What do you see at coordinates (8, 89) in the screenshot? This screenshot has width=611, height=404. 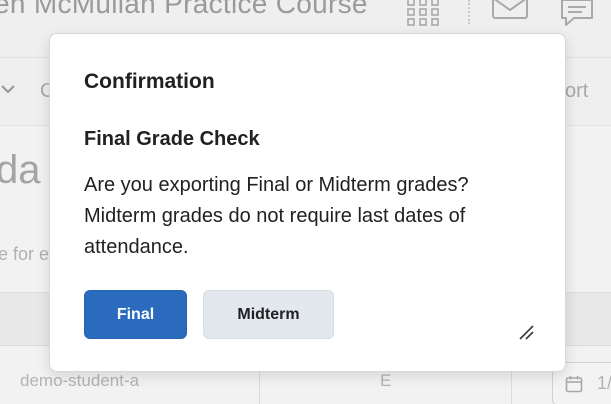 I see `chevron-down-icon` at bounding box center [8, 89].